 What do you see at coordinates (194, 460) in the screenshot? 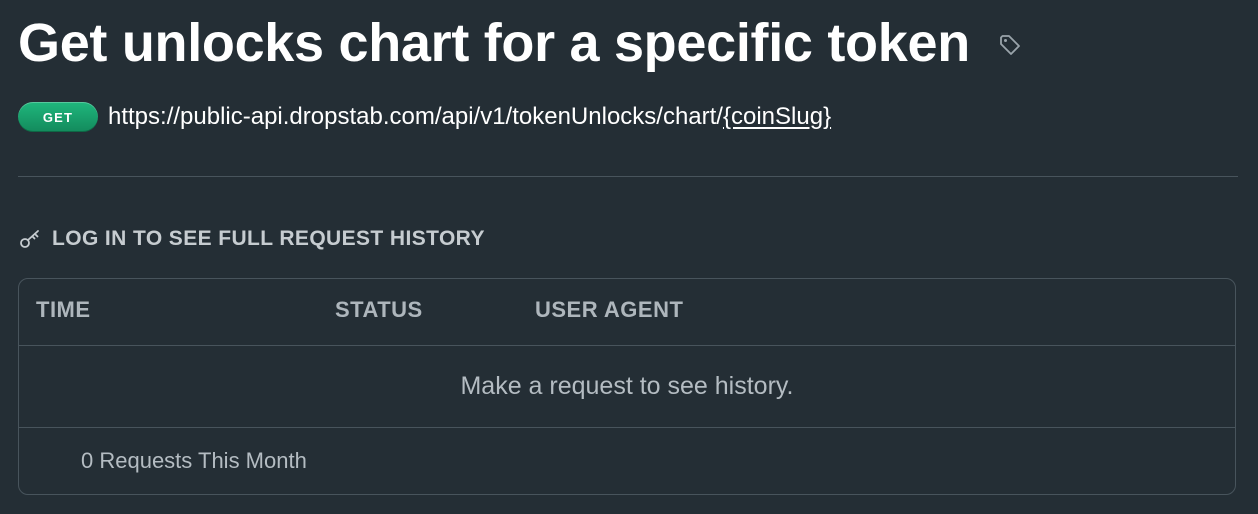
I see `requests-count: 0 Requests This Month` at bounding box center [194, 460].